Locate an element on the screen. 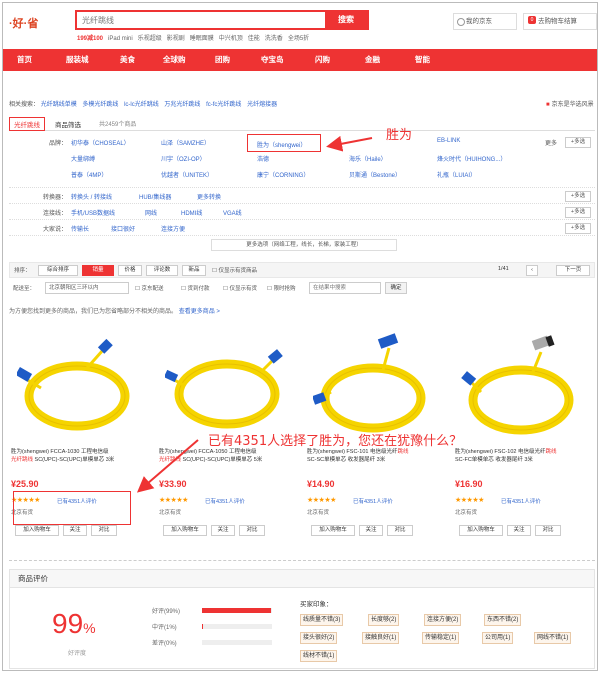 The width and height of the screenshot is (600, 673). related-link: fc-fc光纤跳线 is located at coordinates (223, 105).